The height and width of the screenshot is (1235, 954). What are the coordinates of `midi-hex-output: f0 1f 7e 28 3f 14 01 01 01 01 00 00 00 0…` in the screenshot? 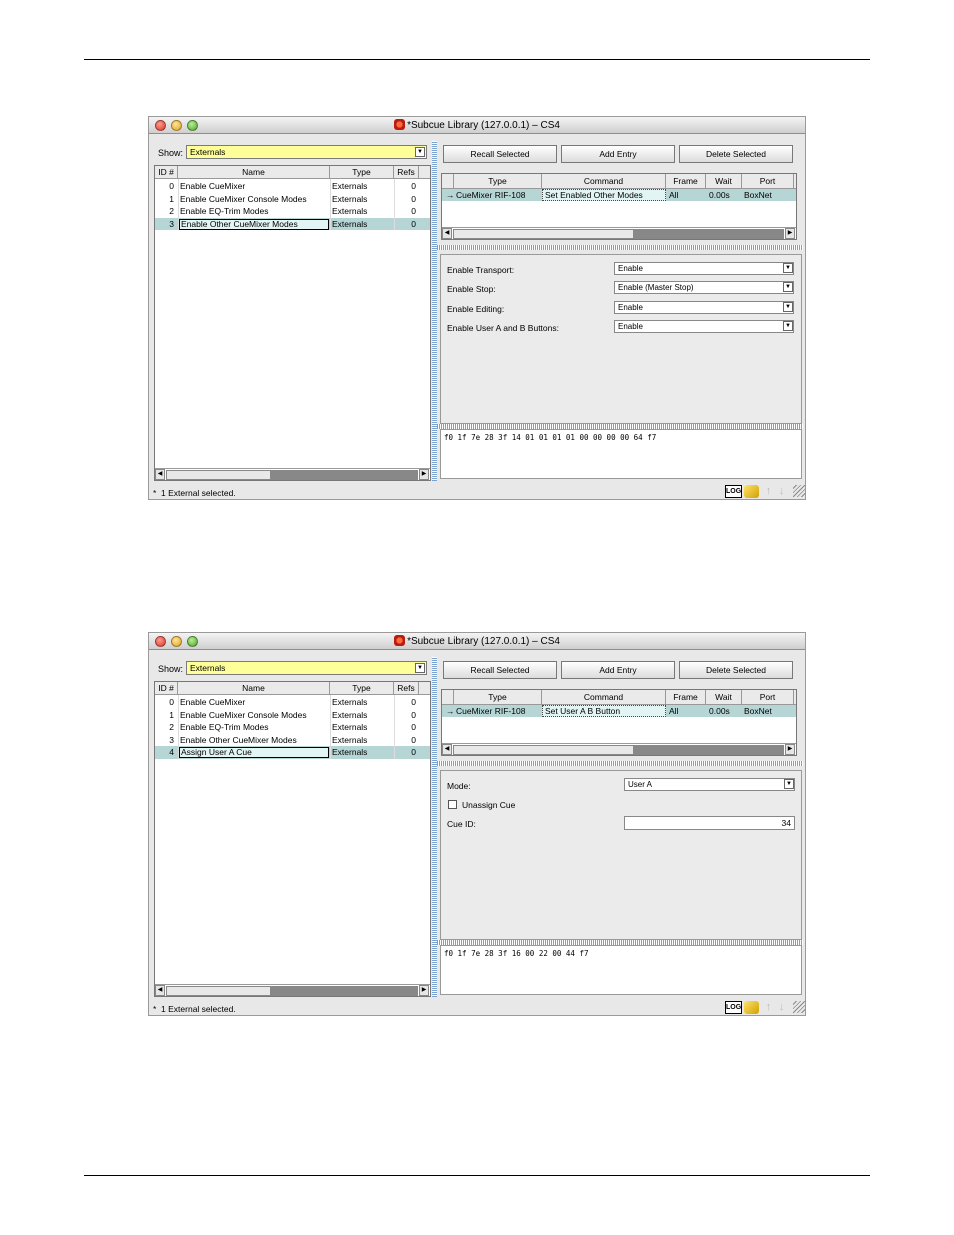 It's located at (621, 454).